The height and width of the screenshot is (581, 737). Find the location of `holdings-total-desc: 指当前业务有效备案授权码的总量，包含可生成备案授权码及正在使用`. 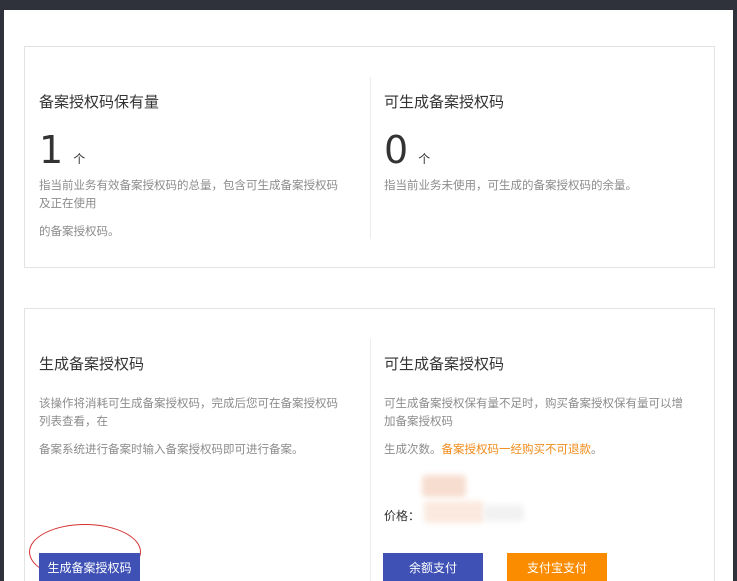

holdings-total-desc: 指当前业务有效备案授权码的总量，包含可生成备案授权码及正在使用 is located at coordinates (188, 194).